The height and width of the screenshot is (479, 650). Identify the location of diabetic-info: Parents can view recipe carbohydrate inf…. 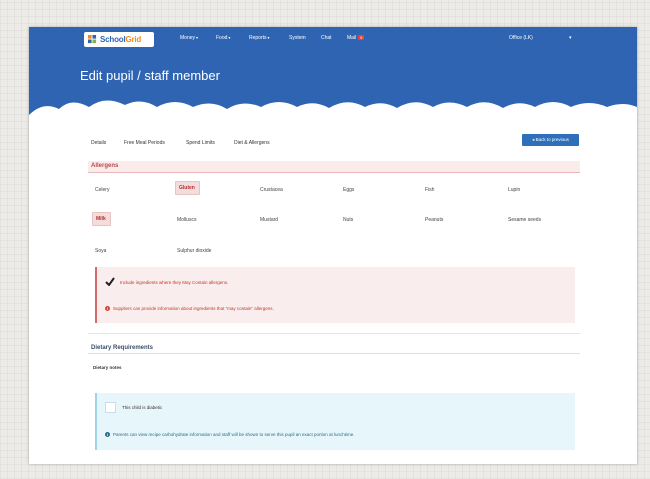
(234, 434).